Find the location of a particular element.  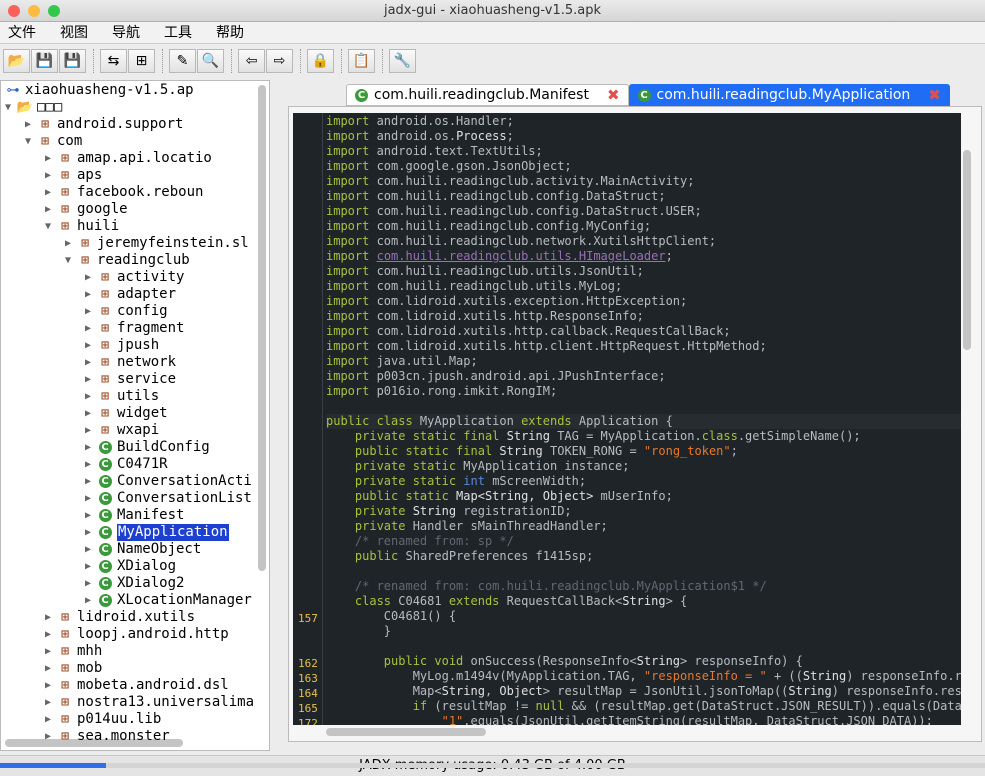

tree-node: ▶ C XLocationManager is located at coordinates (168, 600).